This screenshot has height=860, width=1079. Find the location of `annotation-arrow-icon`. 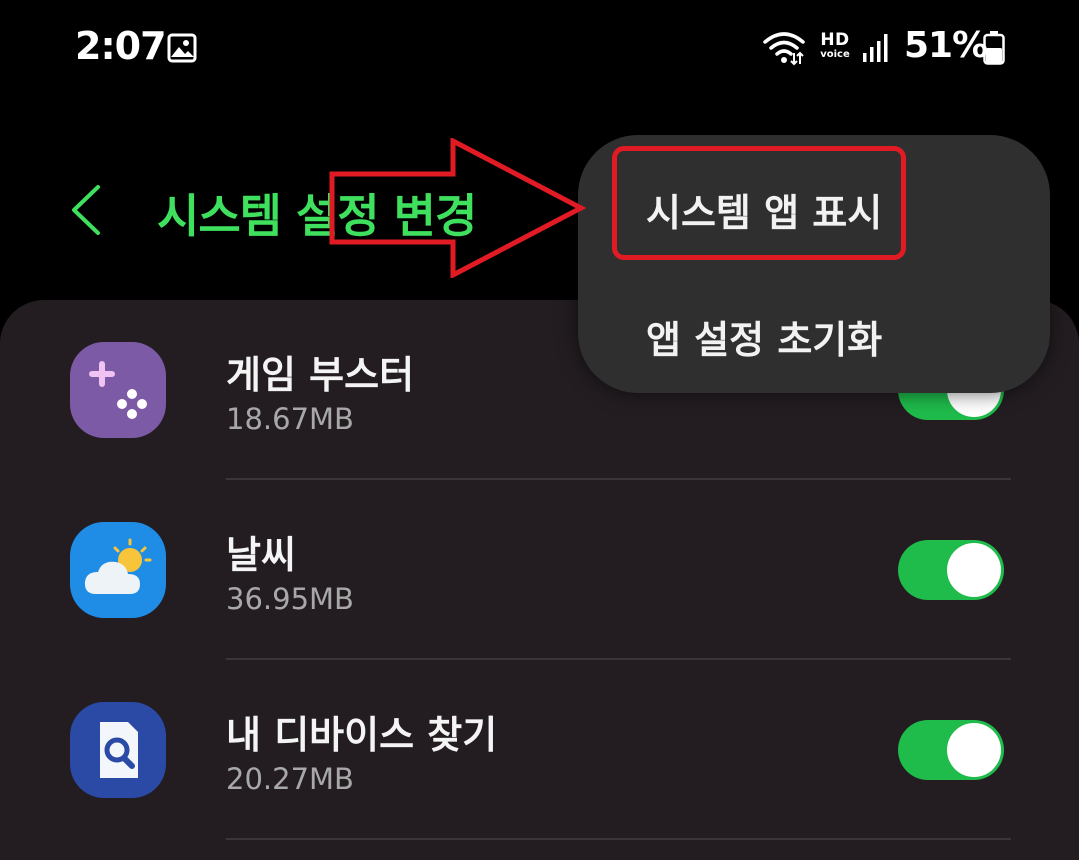

annotation-arrow-icon is located at coordinates (458, 208).